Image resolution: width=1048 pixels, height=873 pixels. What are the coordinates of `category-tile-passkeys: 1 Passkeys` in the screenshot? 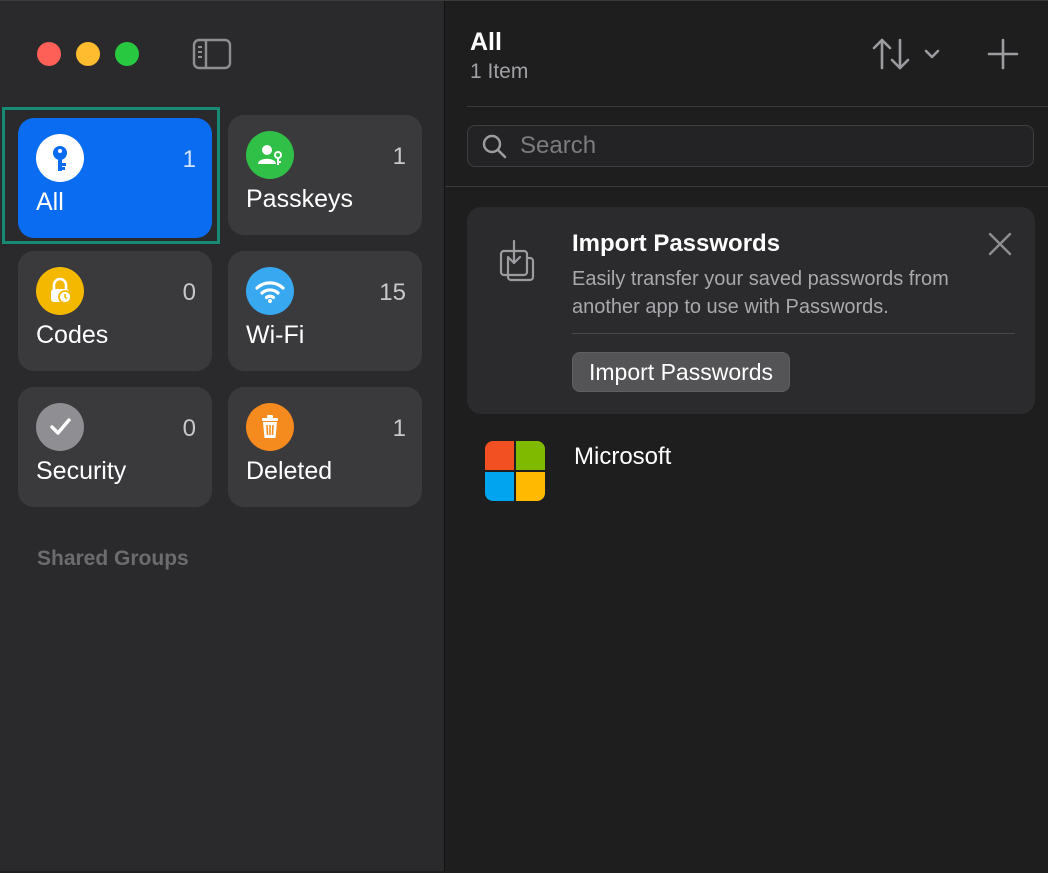 It's located at (325, 175).